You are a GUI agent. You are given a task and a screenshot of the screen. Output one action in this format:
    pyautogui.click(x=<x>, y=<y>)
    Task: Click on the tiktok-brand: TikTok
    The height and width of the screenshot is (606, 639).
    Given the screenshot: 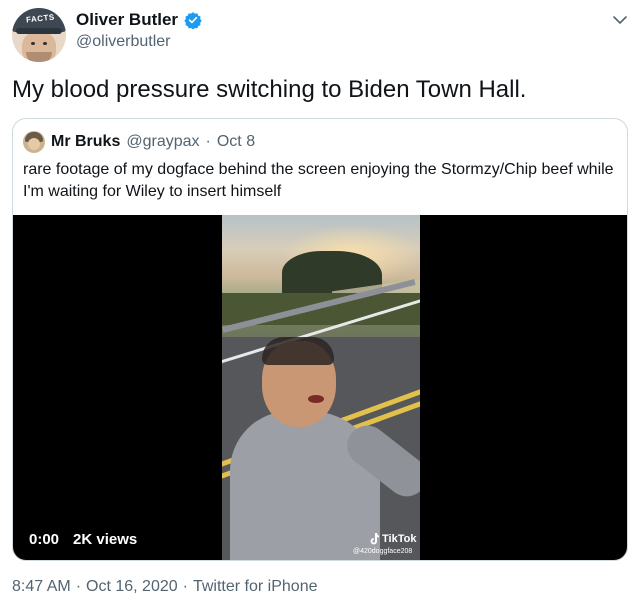 What is the action you would take?
    pyautogui.click(x=399, y=539)
    